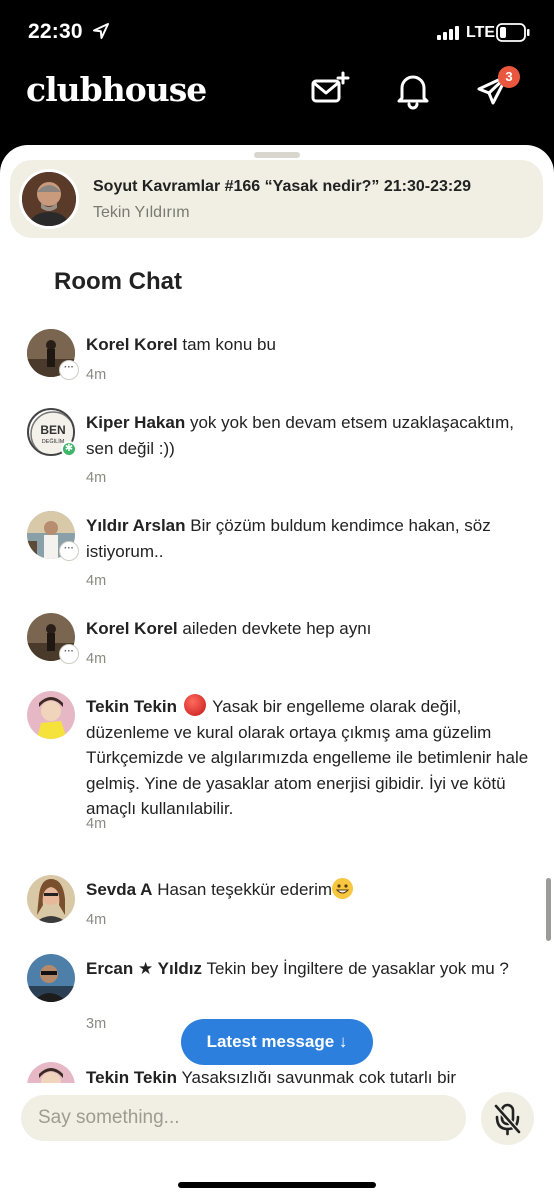 This screenshot has width=554, height=1200. I want to click on message-text: Korel Korel aileden devkete hep aynı, so click(308, 629).